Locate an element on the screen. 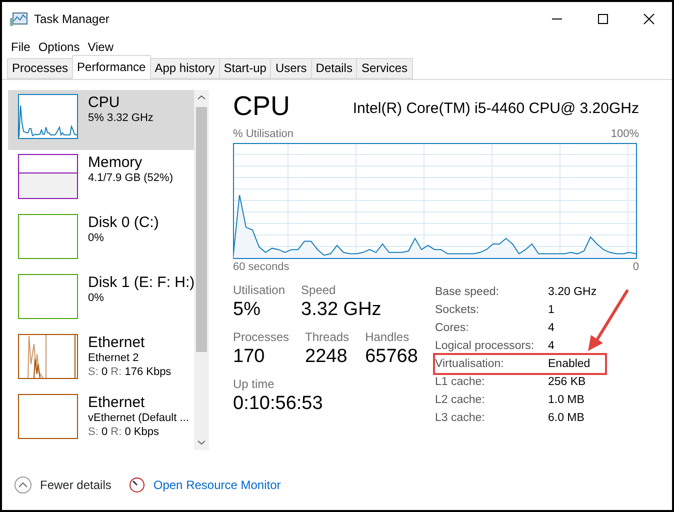  tab: Performance is located at coordinates (111, 67).